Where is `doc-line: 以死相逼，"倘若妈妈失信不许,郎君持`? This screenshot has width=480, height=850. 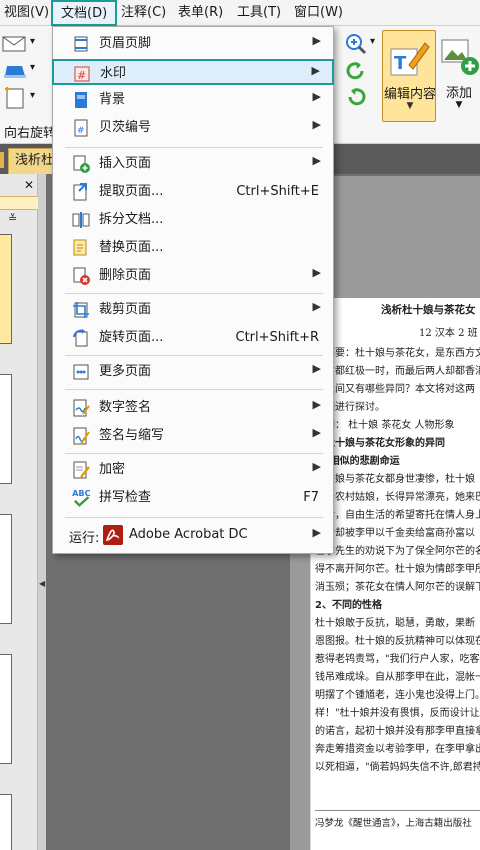
doc-line: 以死相逼，"倘若妈妈失信不许,郎君持 is located at coordinates (397, 767).